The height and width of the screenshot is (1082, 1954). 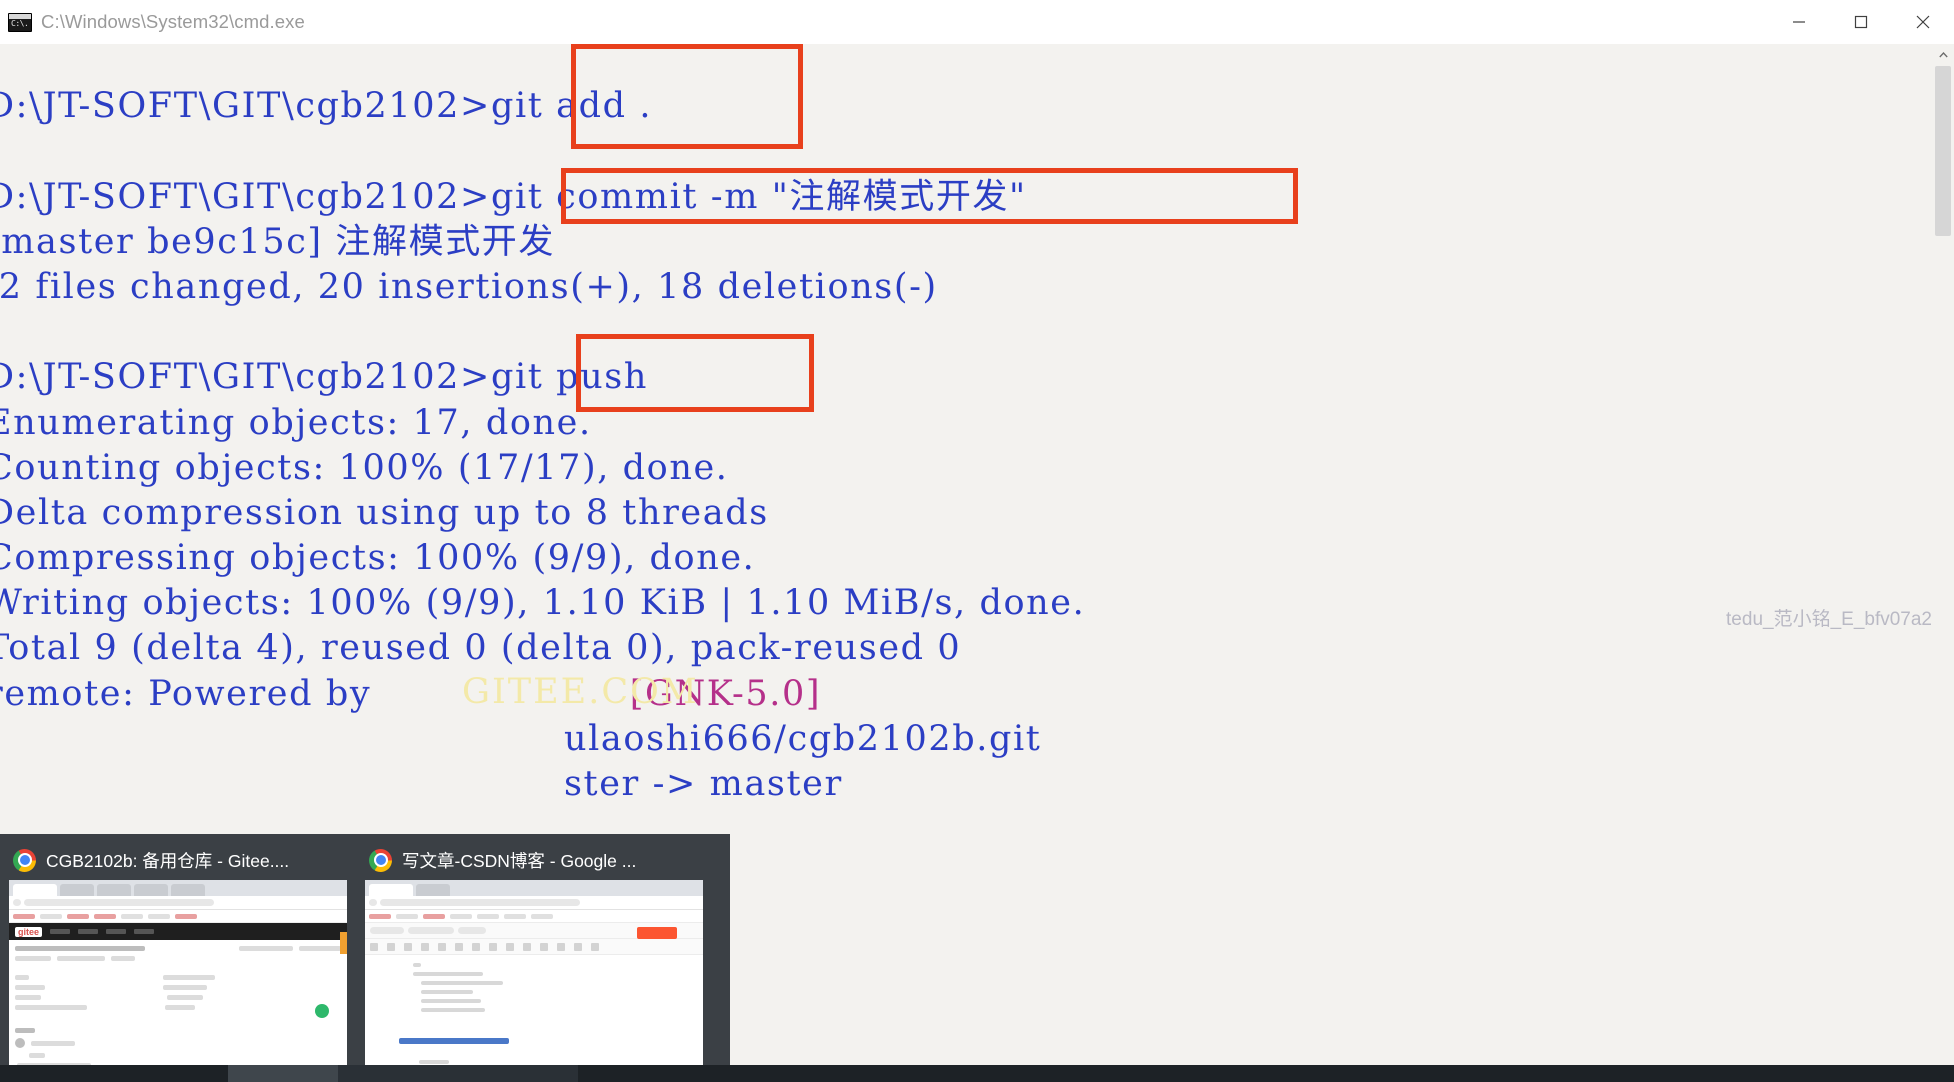 I want to click on chevron-up-icon, so click(x=1943, y=55).